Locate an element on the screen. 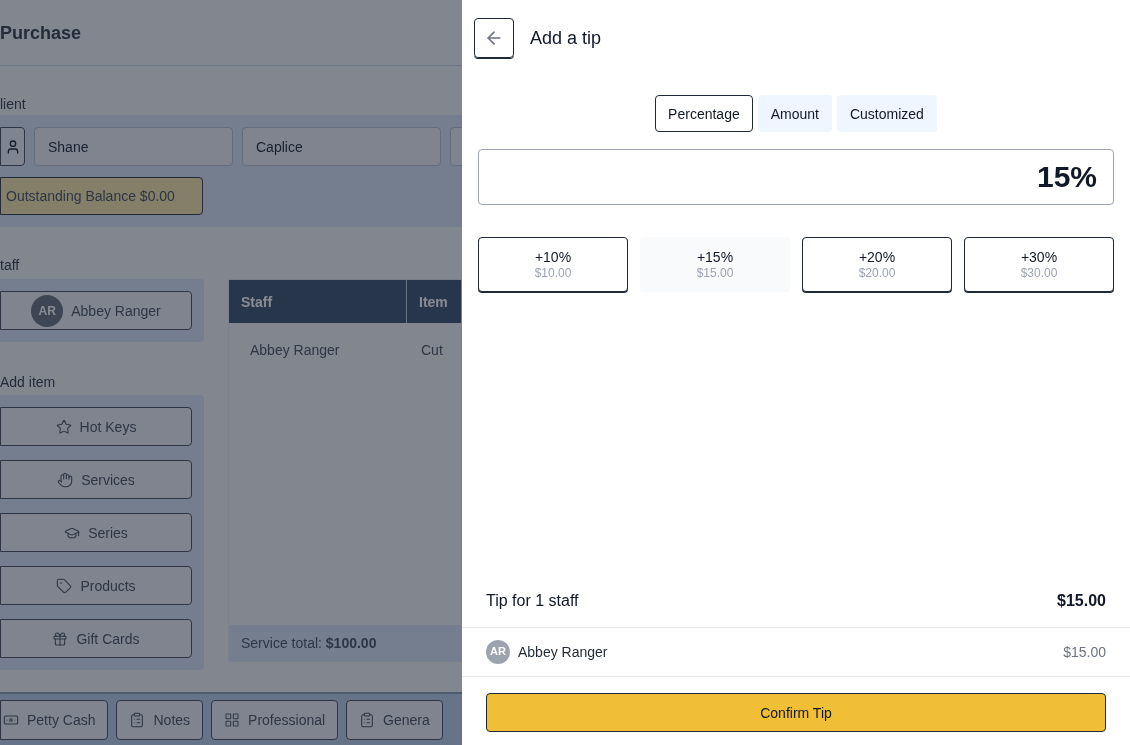  tip-preset-button: +20% $20.00 is located at coordinates (877, 264).